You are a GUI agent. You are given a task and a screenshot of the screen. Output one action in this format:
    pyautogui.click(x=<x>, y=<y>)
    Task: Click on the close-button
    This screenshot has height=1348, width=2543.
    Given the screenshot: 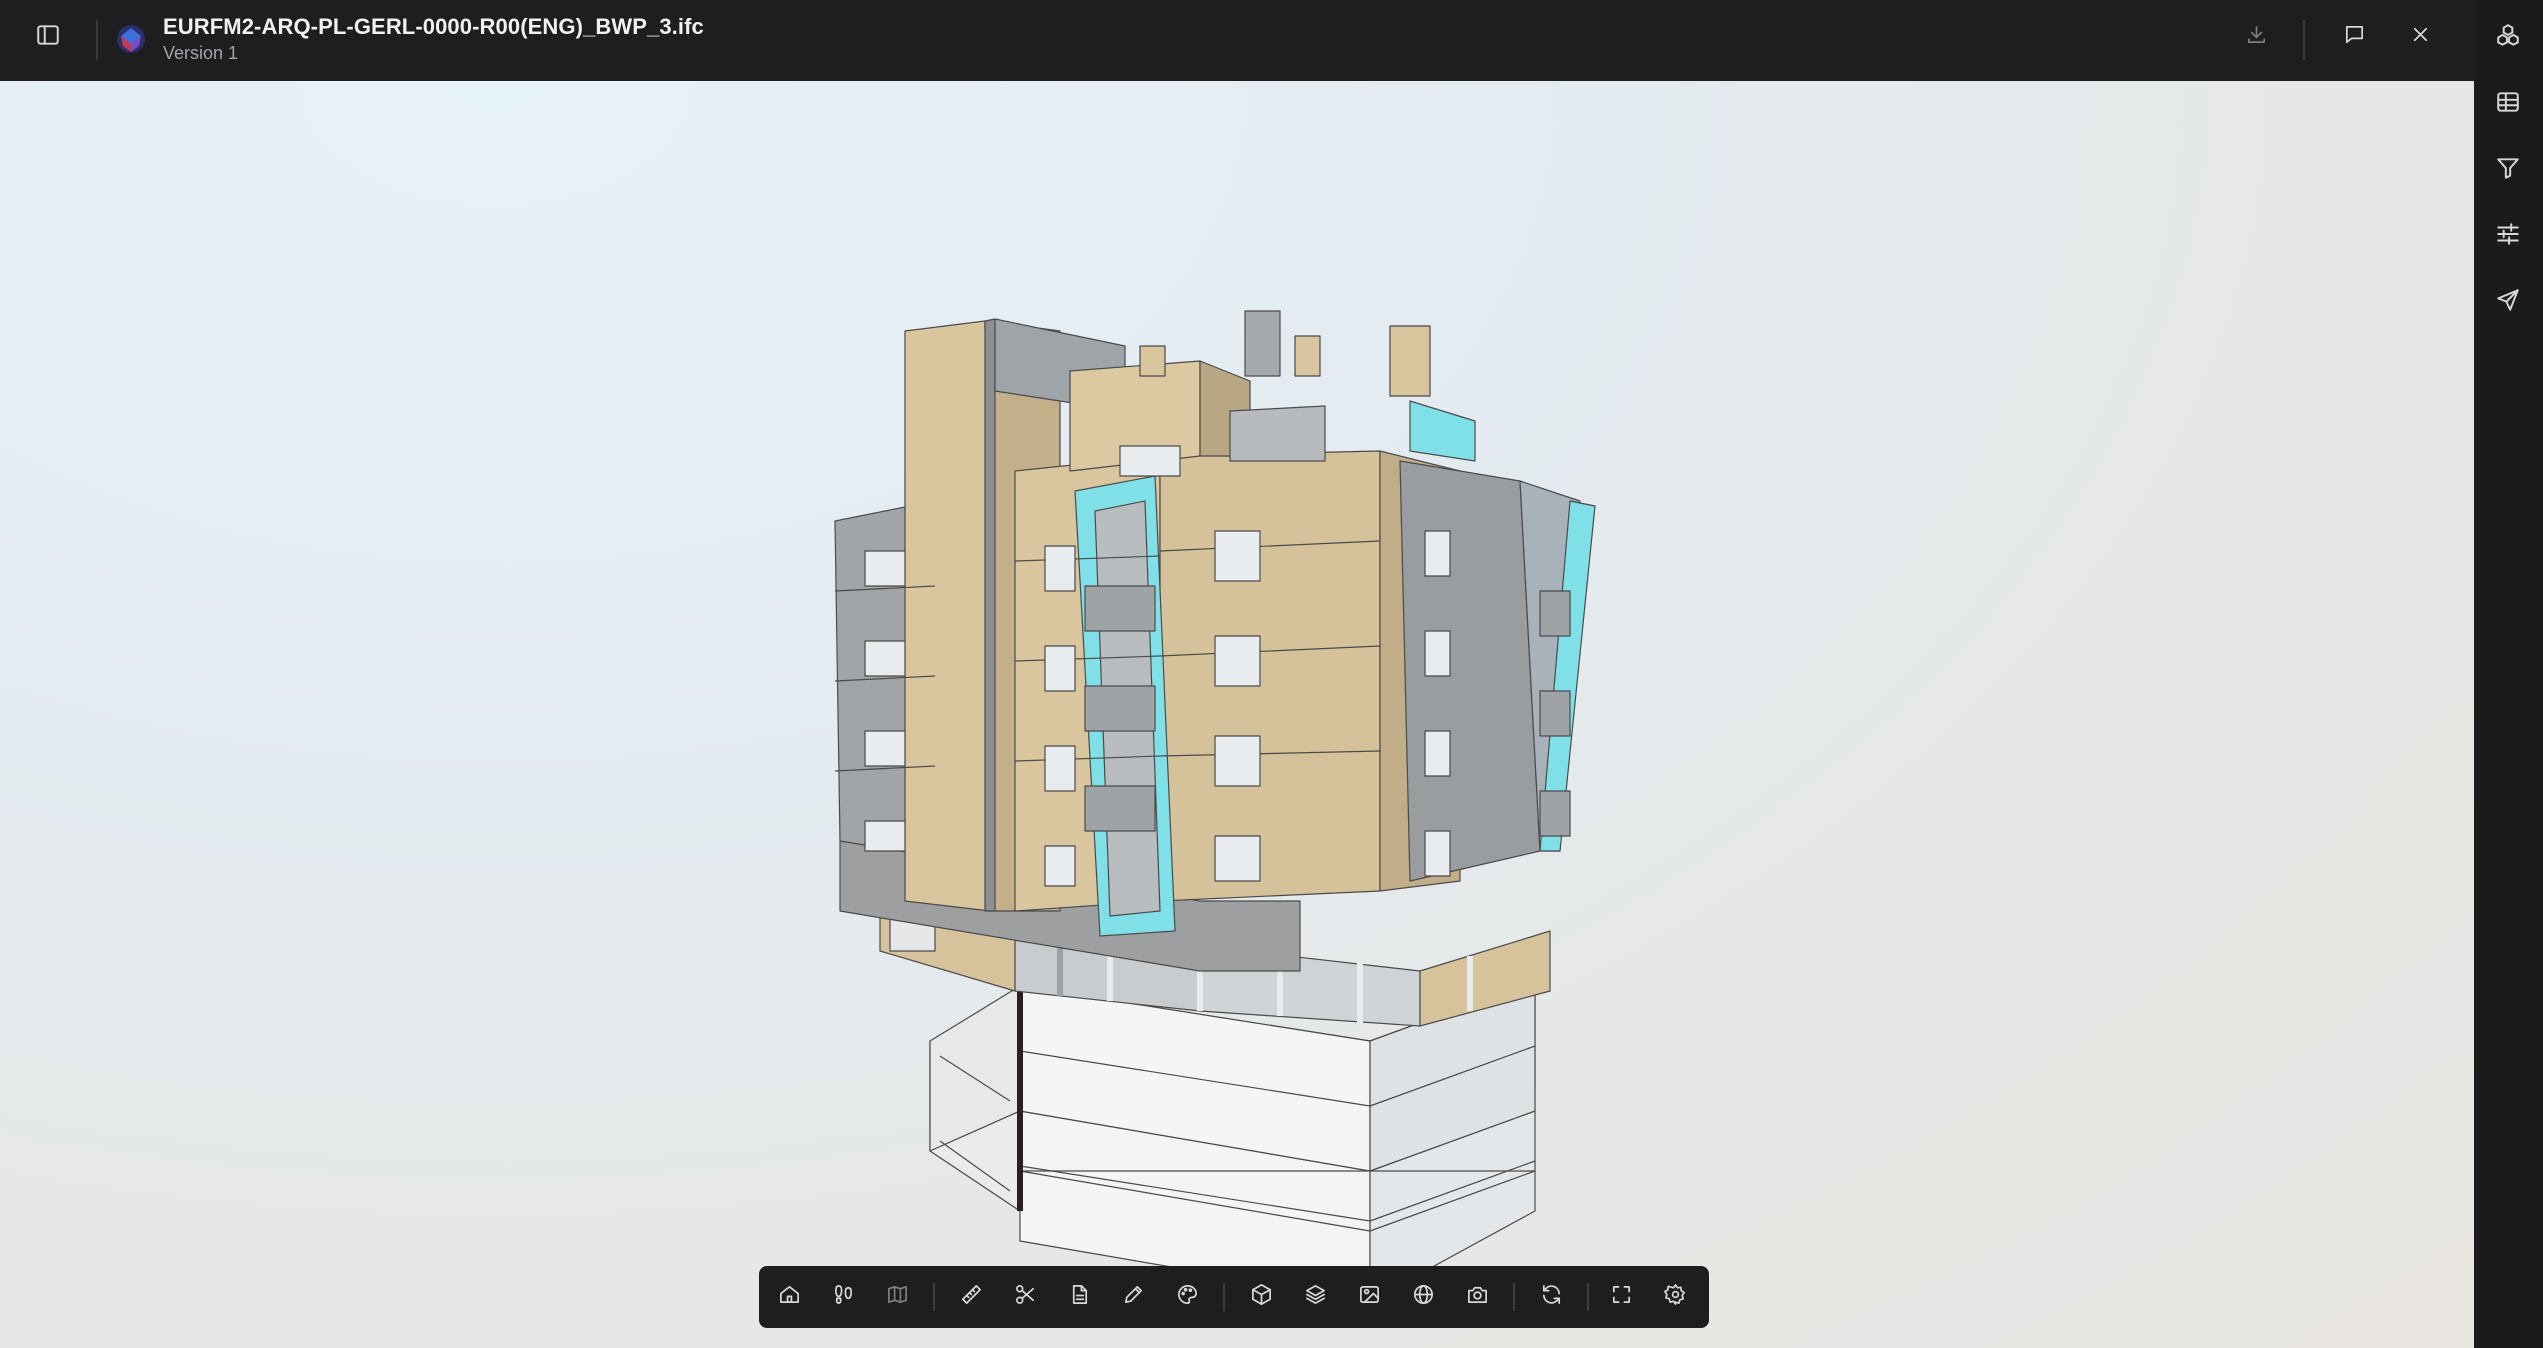 What is the action you would take?
    pyautogui.click(x=2420, y=37)
    